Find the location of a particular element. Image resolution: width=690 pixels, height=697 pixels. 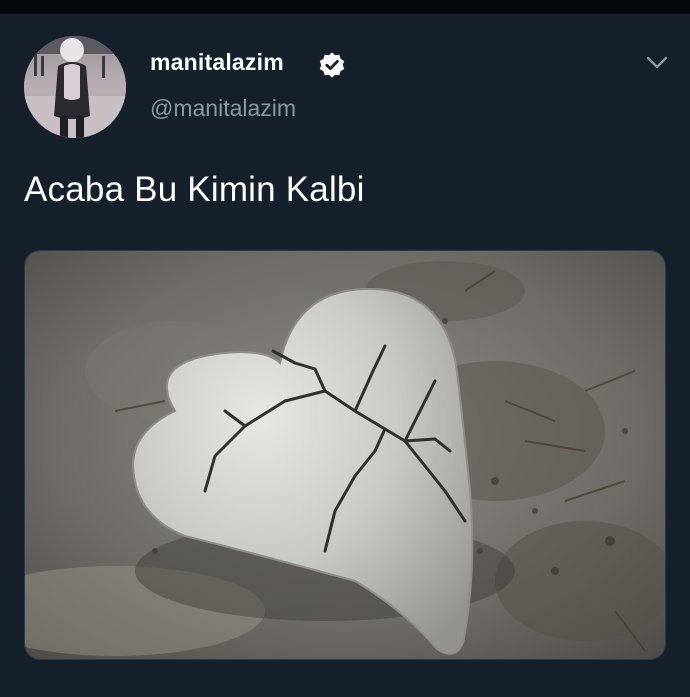

tweet-text: Acaba Bu Kimin Kalbi is located at coordinates (194, 189).